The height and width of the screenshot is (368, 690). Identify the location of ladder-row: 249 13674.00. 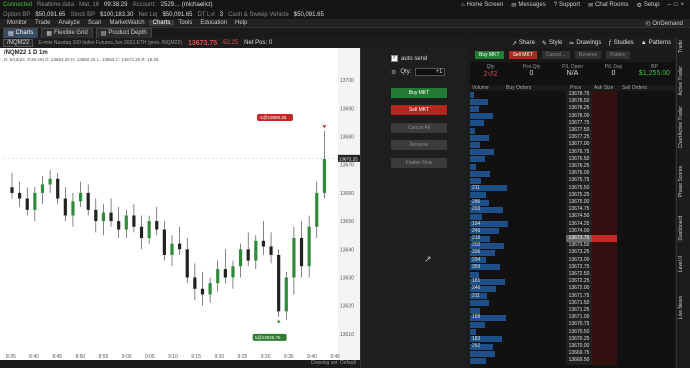
(572, 231).